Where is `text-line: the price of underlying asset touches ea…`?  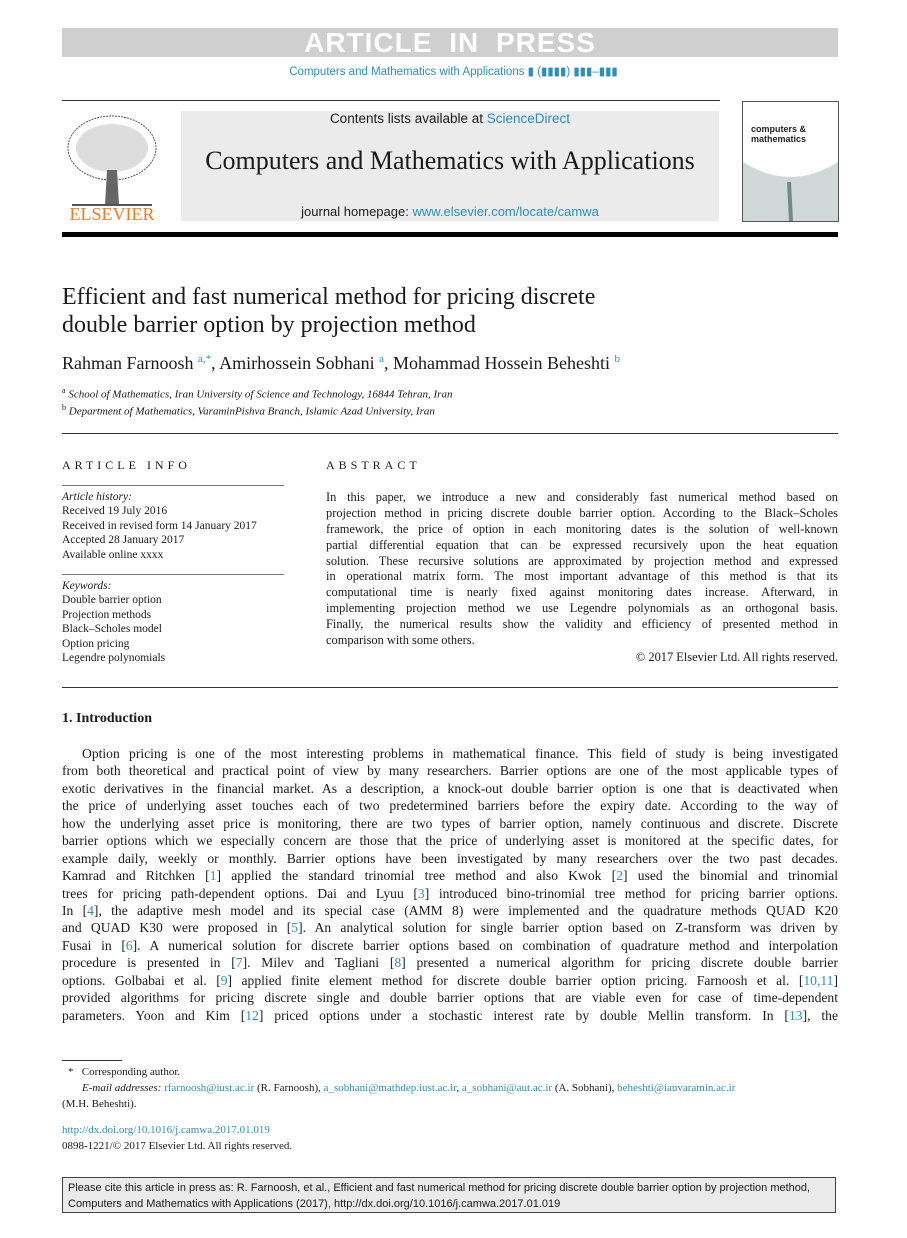 text-line: the price of underlying asset touches ea… is located at coordinates (450, 806).